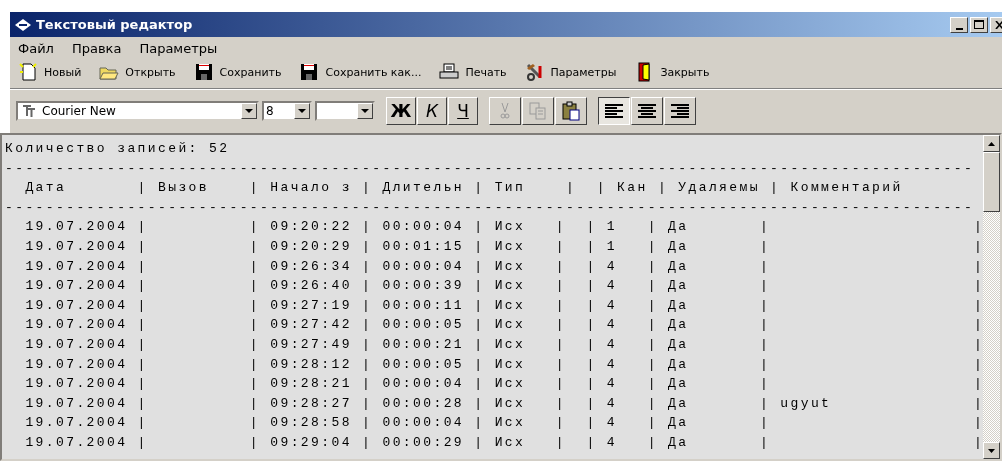 The image size is (1002, 461). I want to click on vertical-scrollbar, so click(991, 297).